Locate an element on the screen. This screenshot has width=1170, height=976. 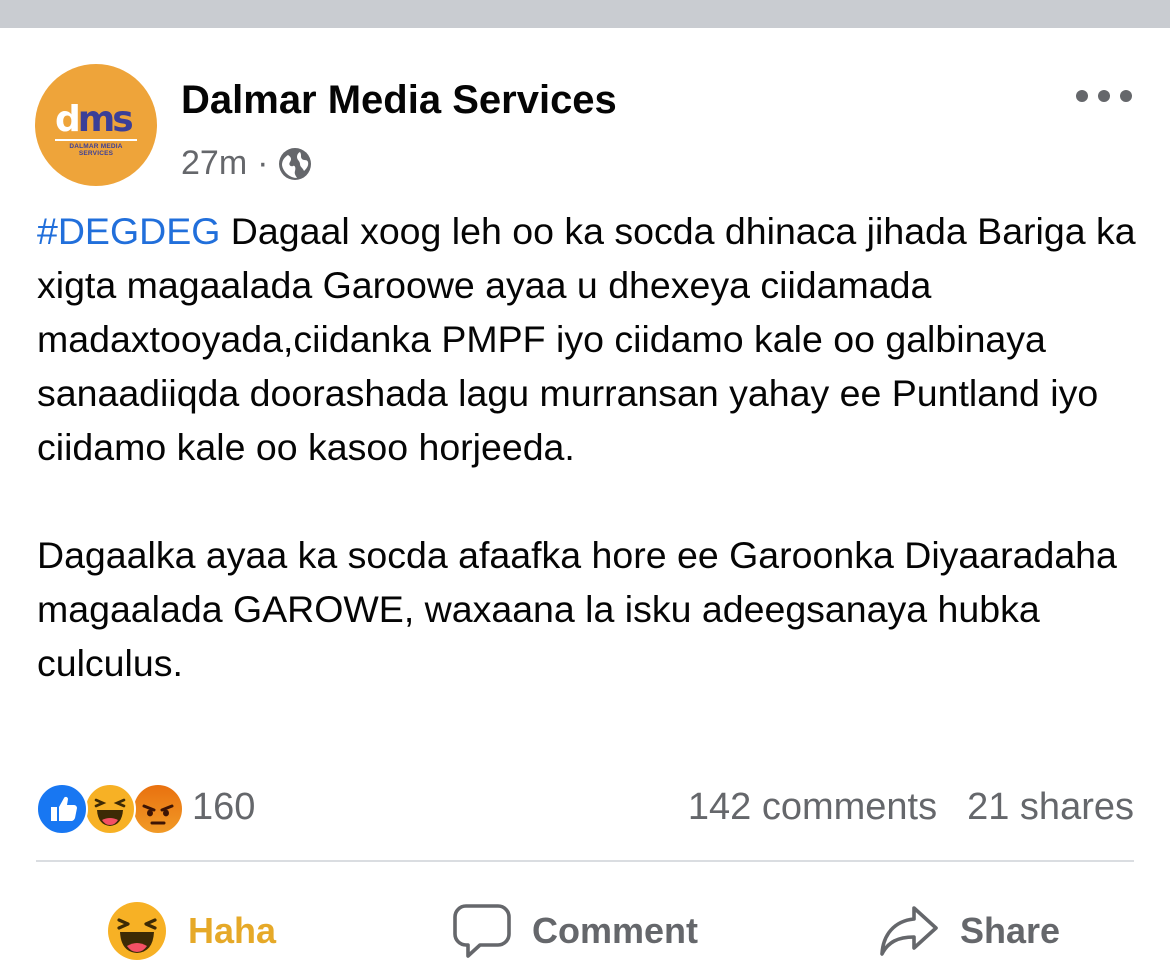
comment-button: Comment is located at coordinates (575, 931).